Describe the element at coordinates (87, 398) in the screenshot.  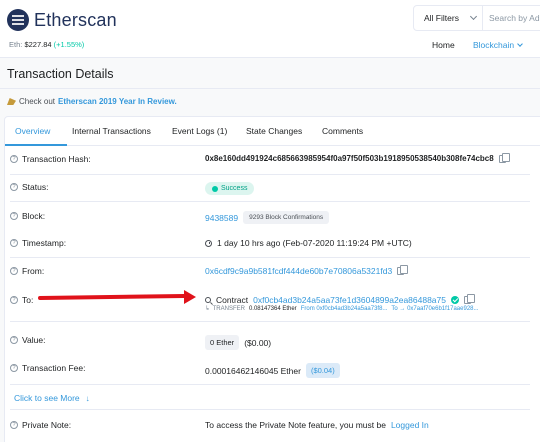
I see `arrow-down-icon: ↓` at that location.